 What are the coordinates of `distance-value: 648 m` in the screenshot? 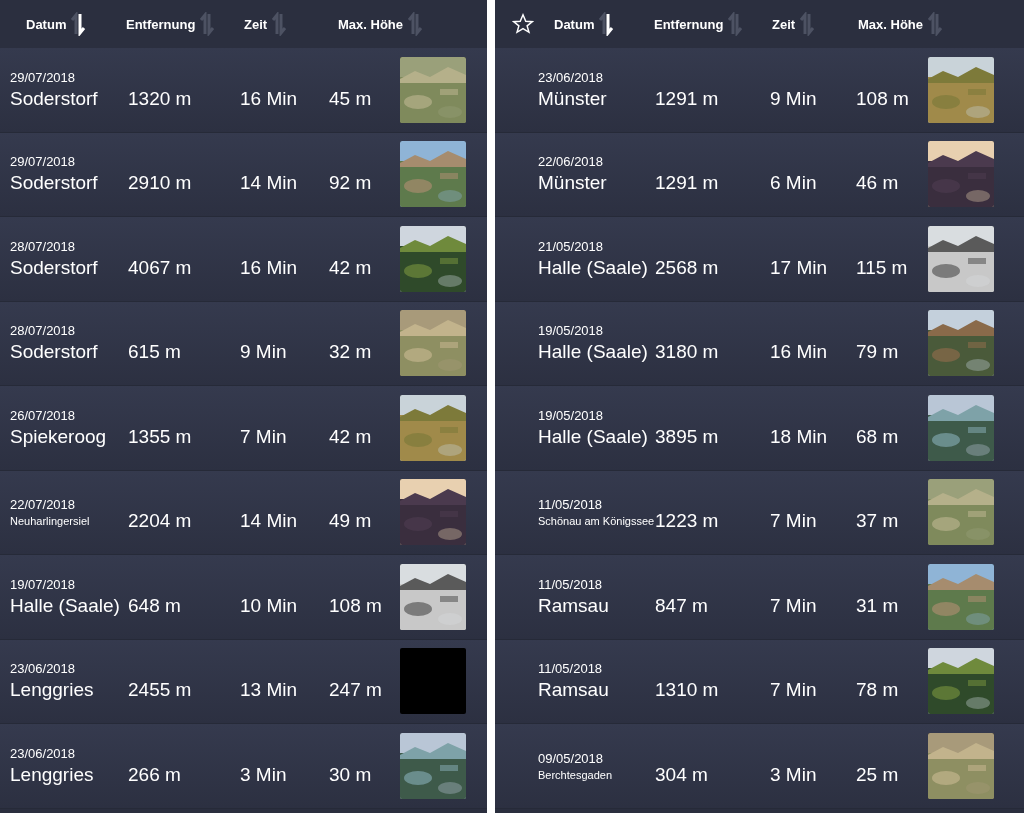 It's located at (155, 605).